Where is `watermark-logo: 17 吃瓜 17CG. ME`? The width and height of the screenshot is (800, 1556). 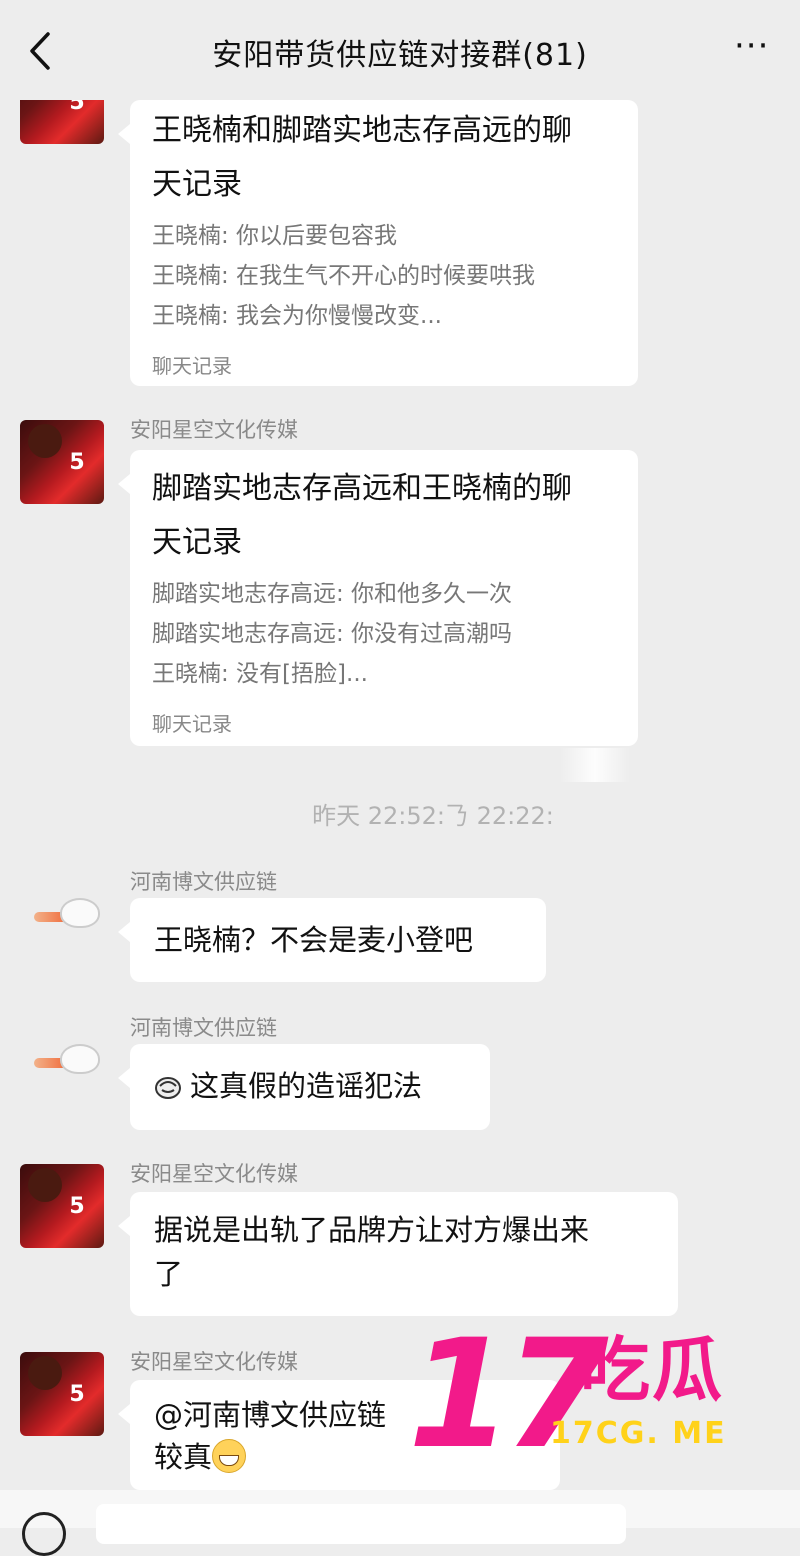
watermark-logo: 17 吃瓜 17CG. ME is located at coordinates (588, 1405).